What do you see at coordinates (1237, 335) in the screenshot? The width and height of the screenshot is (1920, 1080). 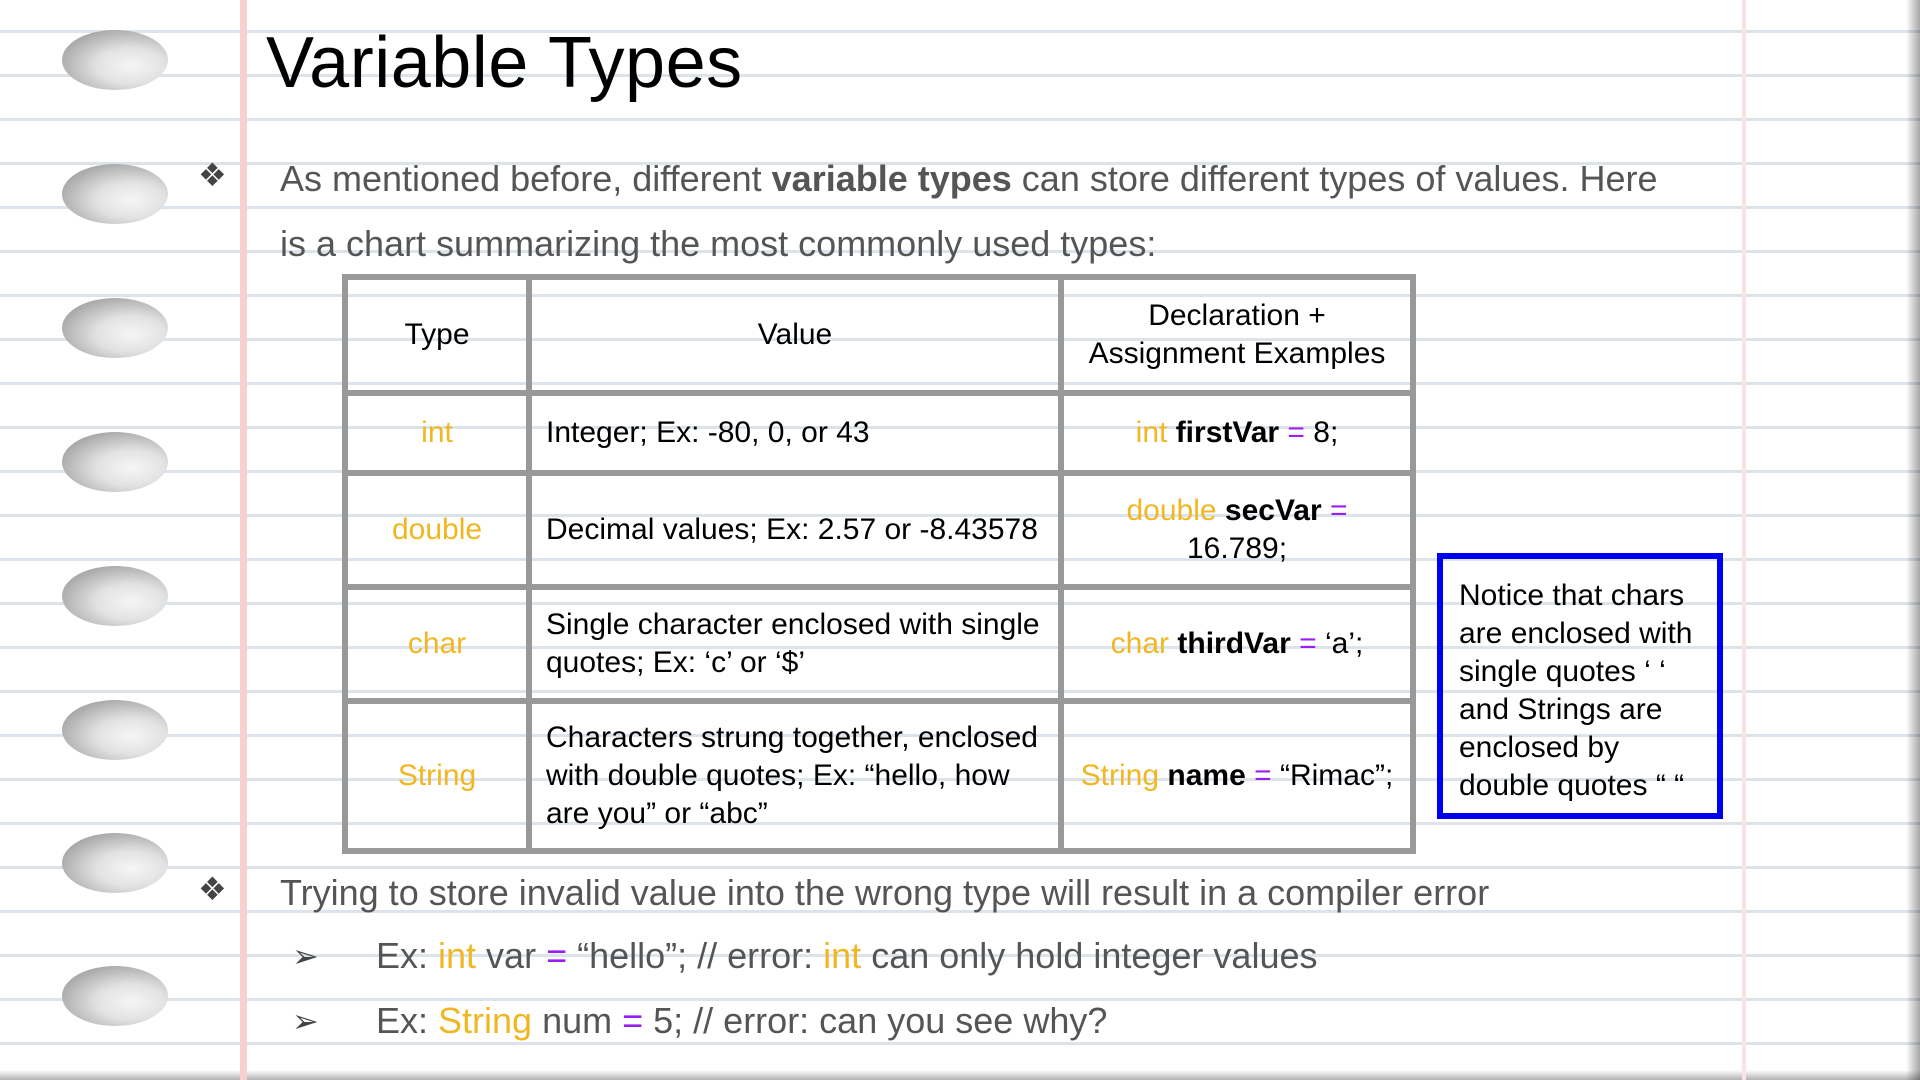 I see `header-examples: Declaration + Assignment Examples` at bounding box center [1237, 335].